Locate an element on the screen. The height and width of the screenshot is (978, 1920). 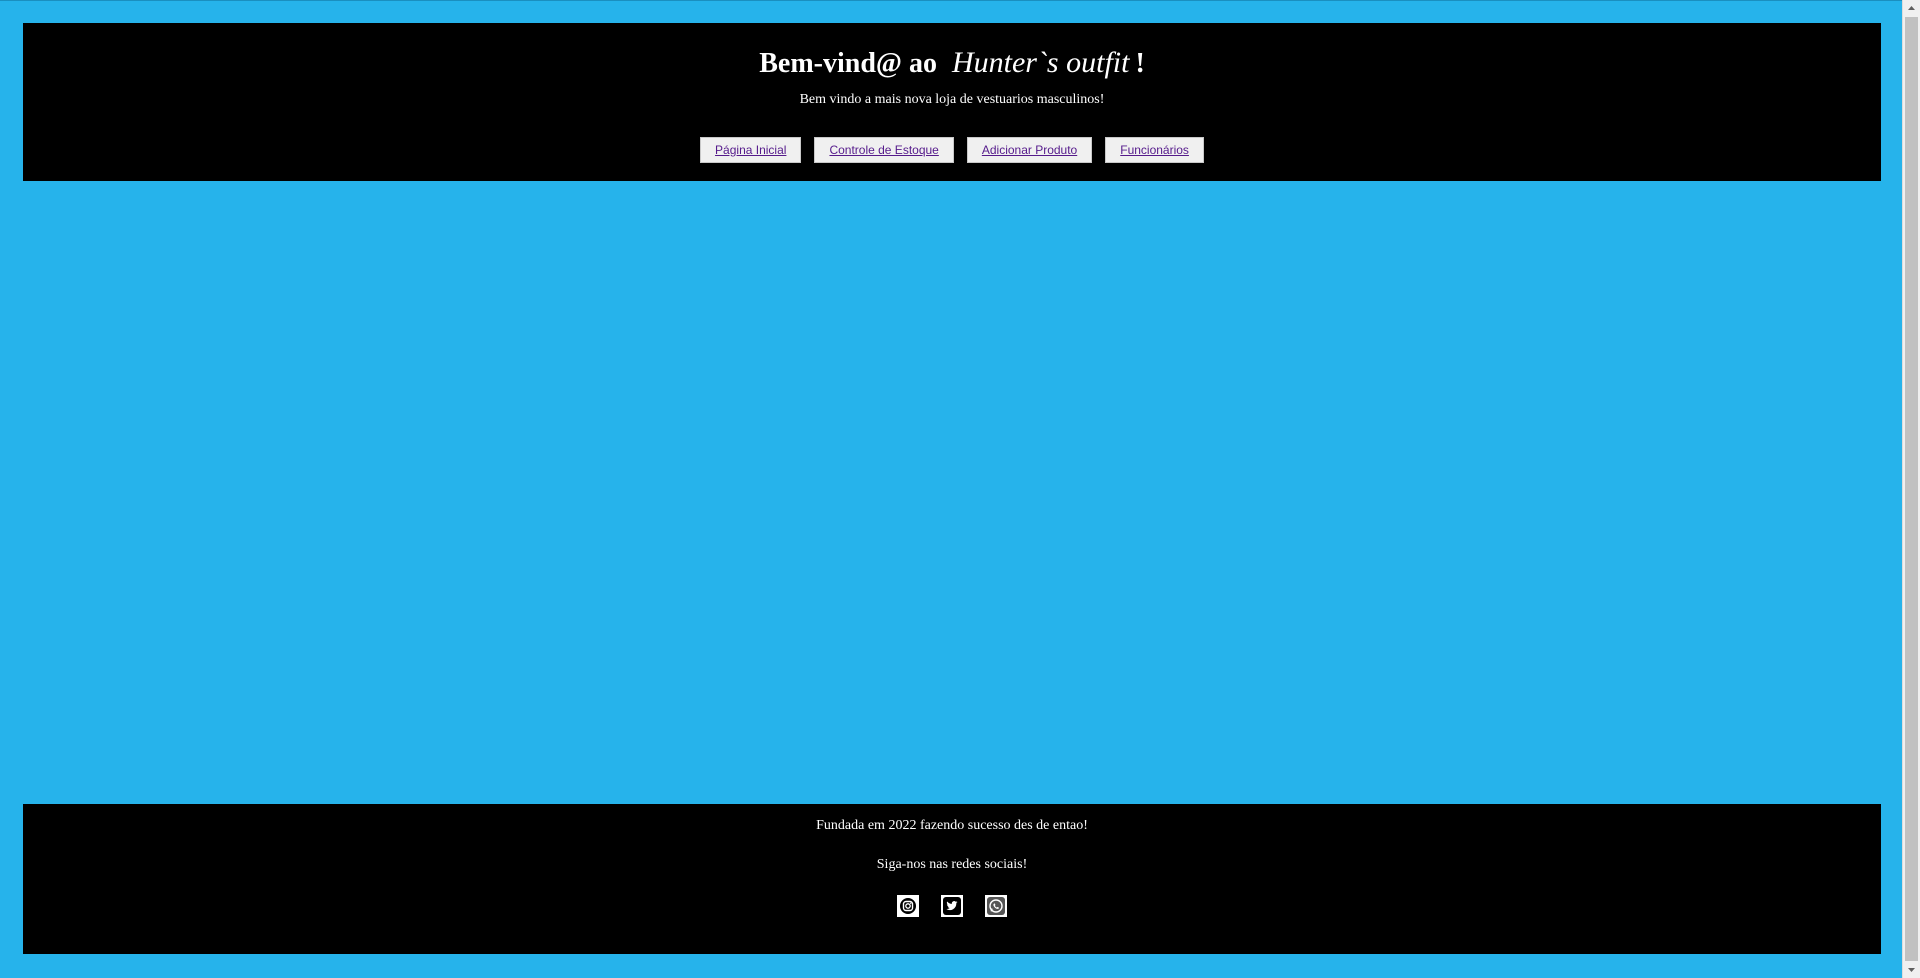
social-links is located at coordinates (952, 906).